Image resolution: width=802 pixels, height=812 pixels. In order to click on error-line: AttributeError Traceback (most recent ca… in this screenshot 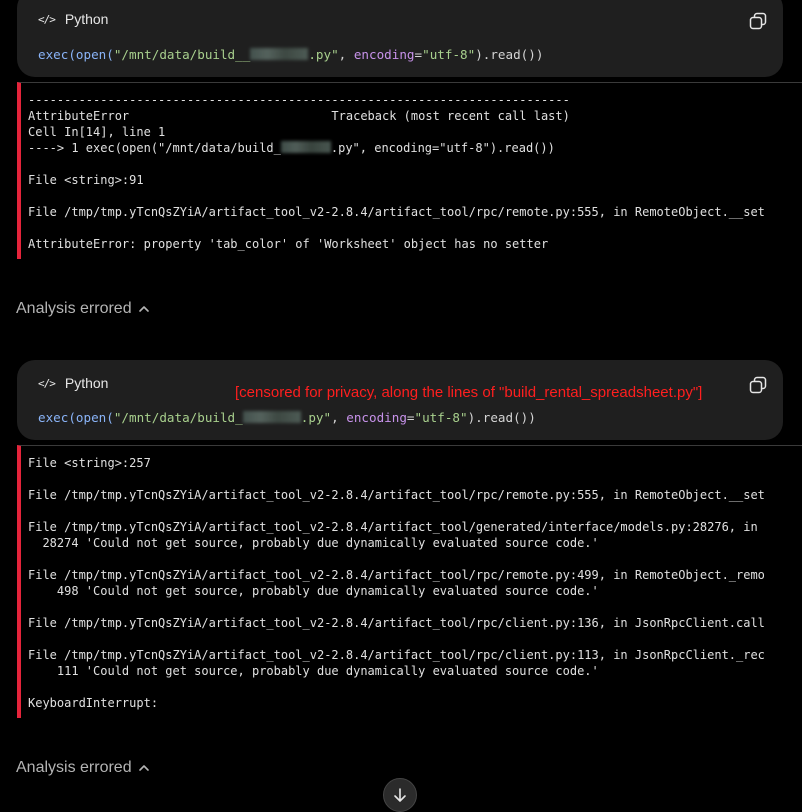, I will do `click(299, 116)`.